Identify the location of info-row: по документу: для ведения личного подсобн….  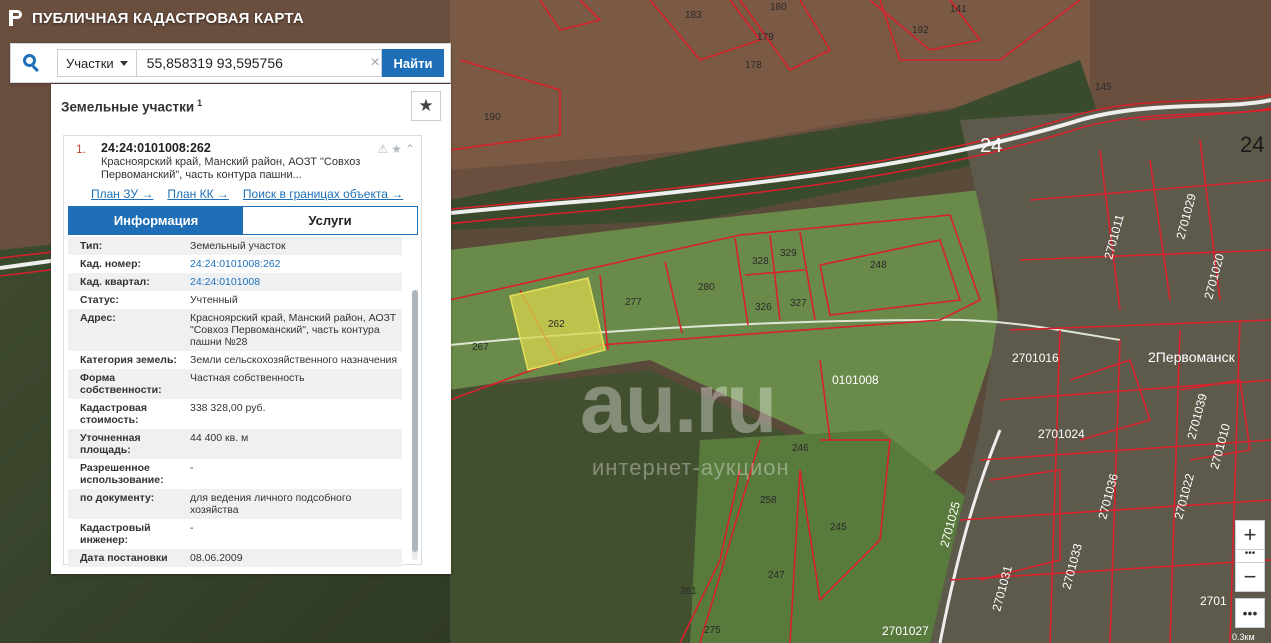
(235, 504).